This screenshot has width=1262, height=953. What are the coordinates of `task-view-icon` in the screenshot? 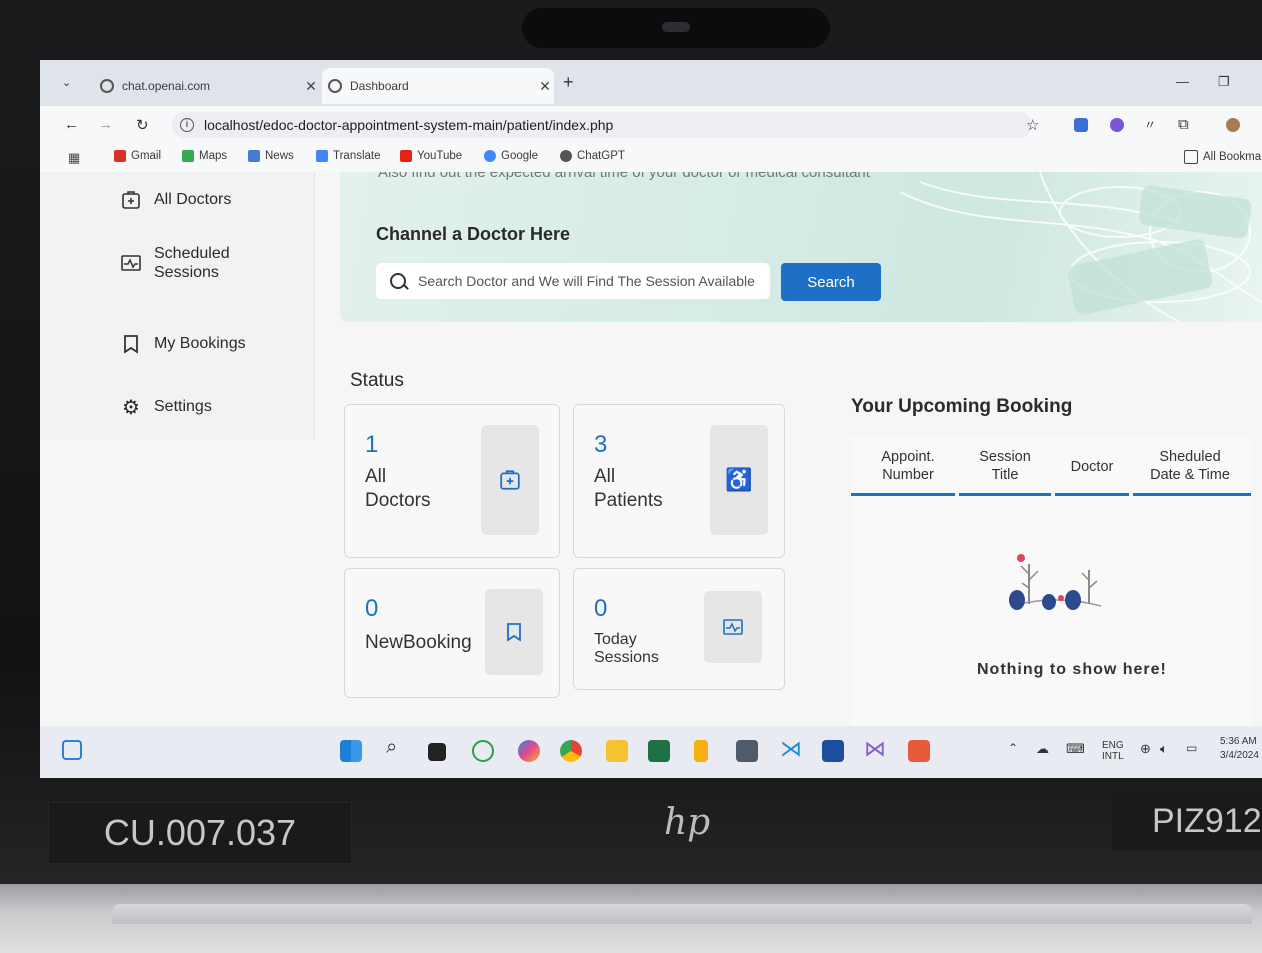 It's located at (437, 752).